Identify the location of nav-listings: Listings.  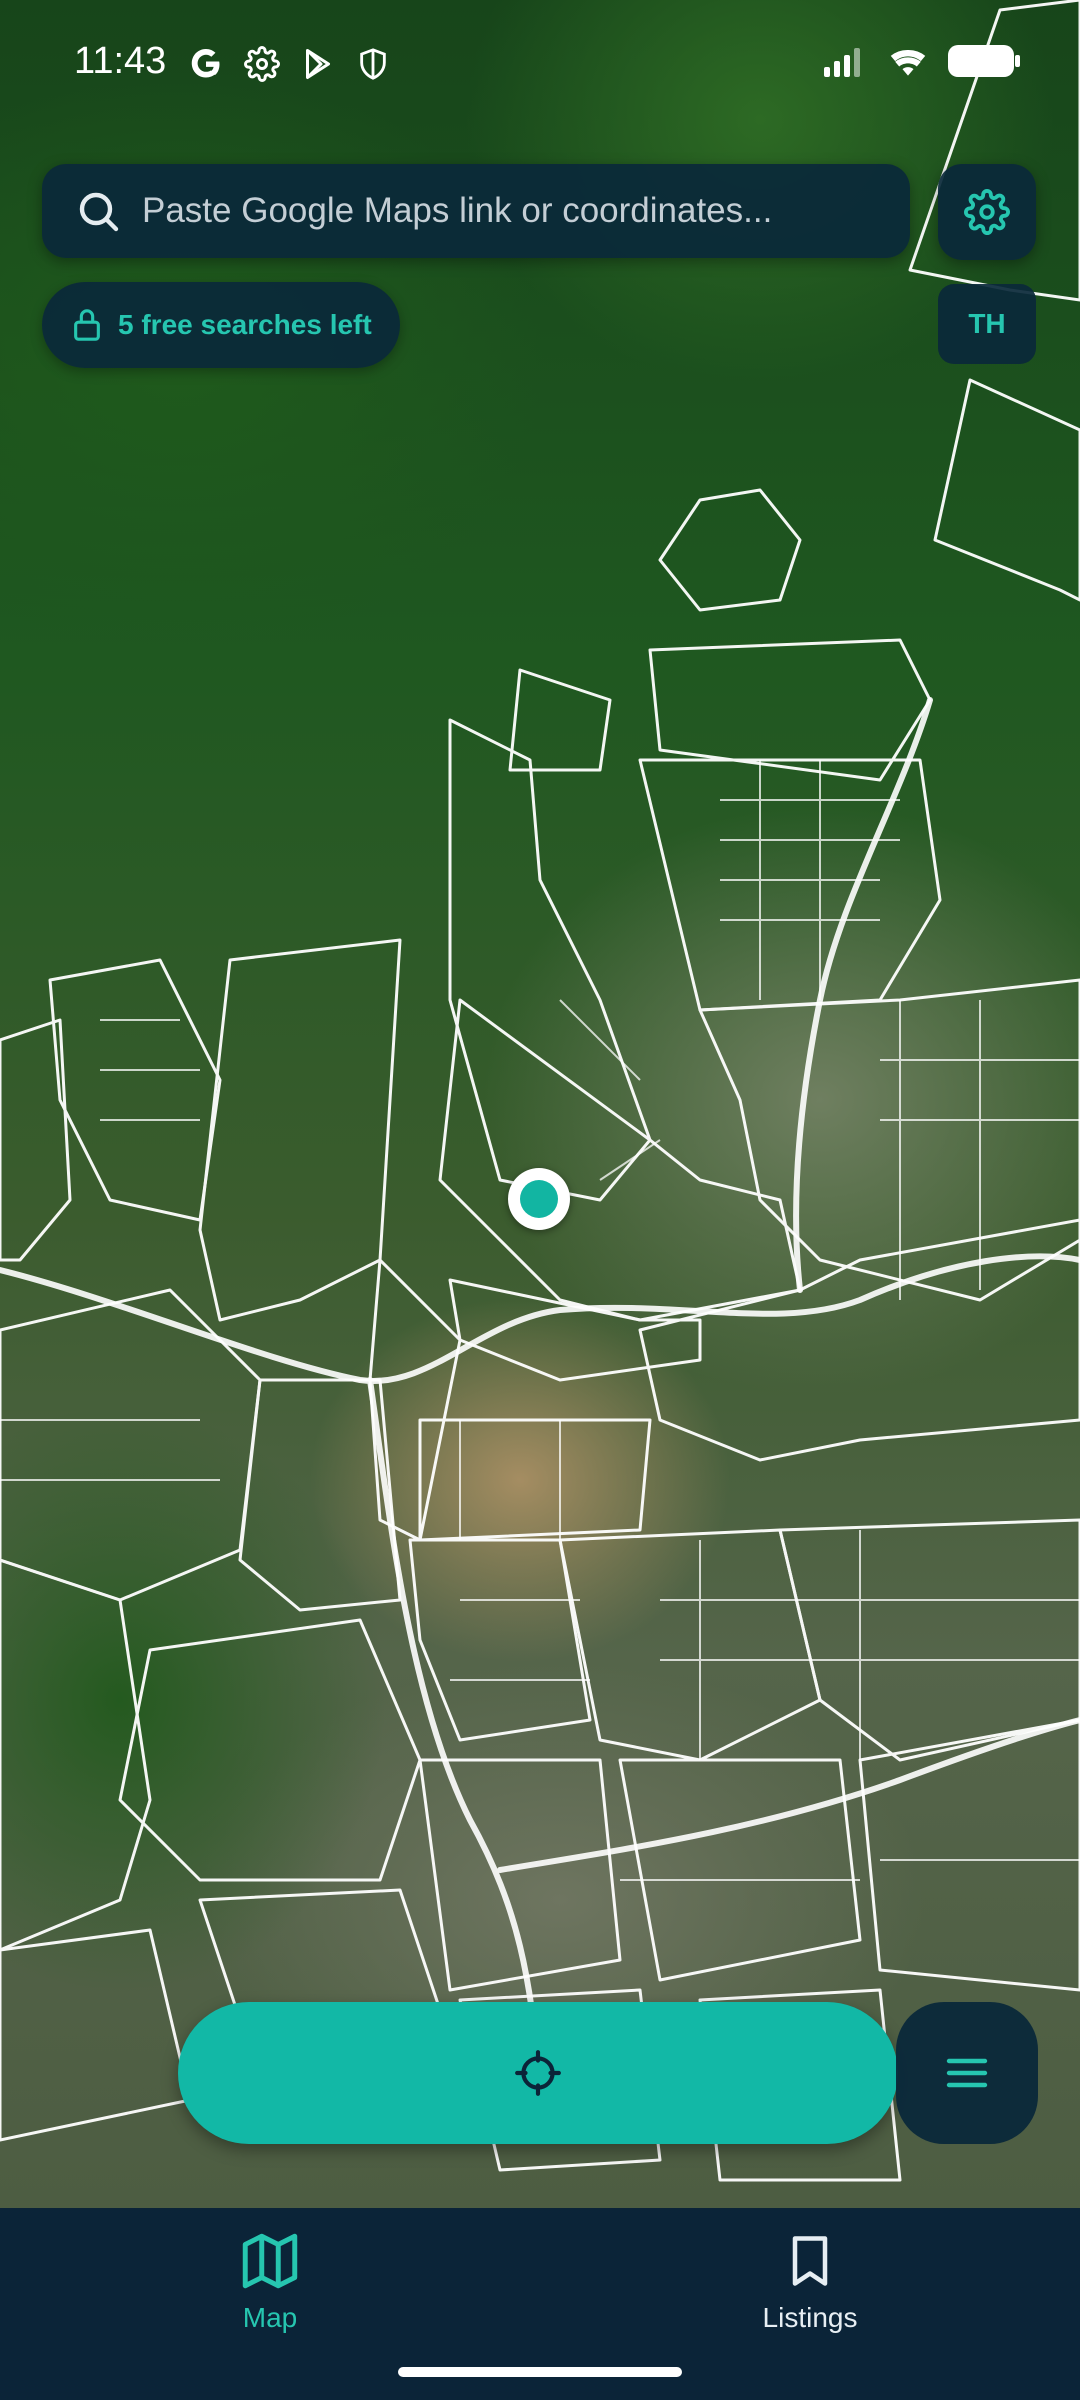
(810, 2281).